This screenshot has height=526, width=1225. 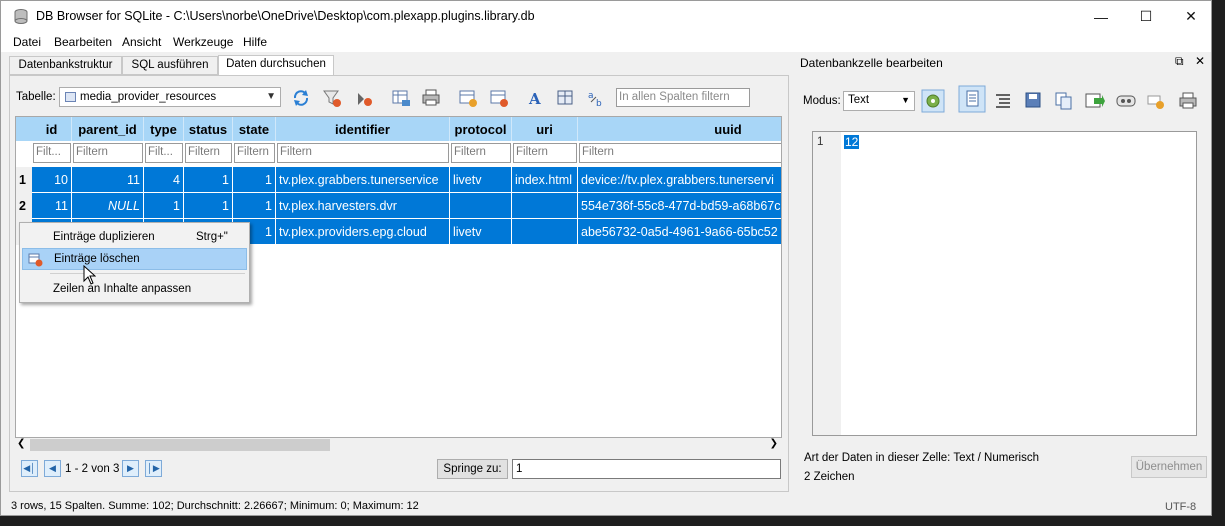 What do you see at coordinates (255, 42) in the screenshot?
I see `menu-hilfe: Hilfe` at bounding box center [255, 42].